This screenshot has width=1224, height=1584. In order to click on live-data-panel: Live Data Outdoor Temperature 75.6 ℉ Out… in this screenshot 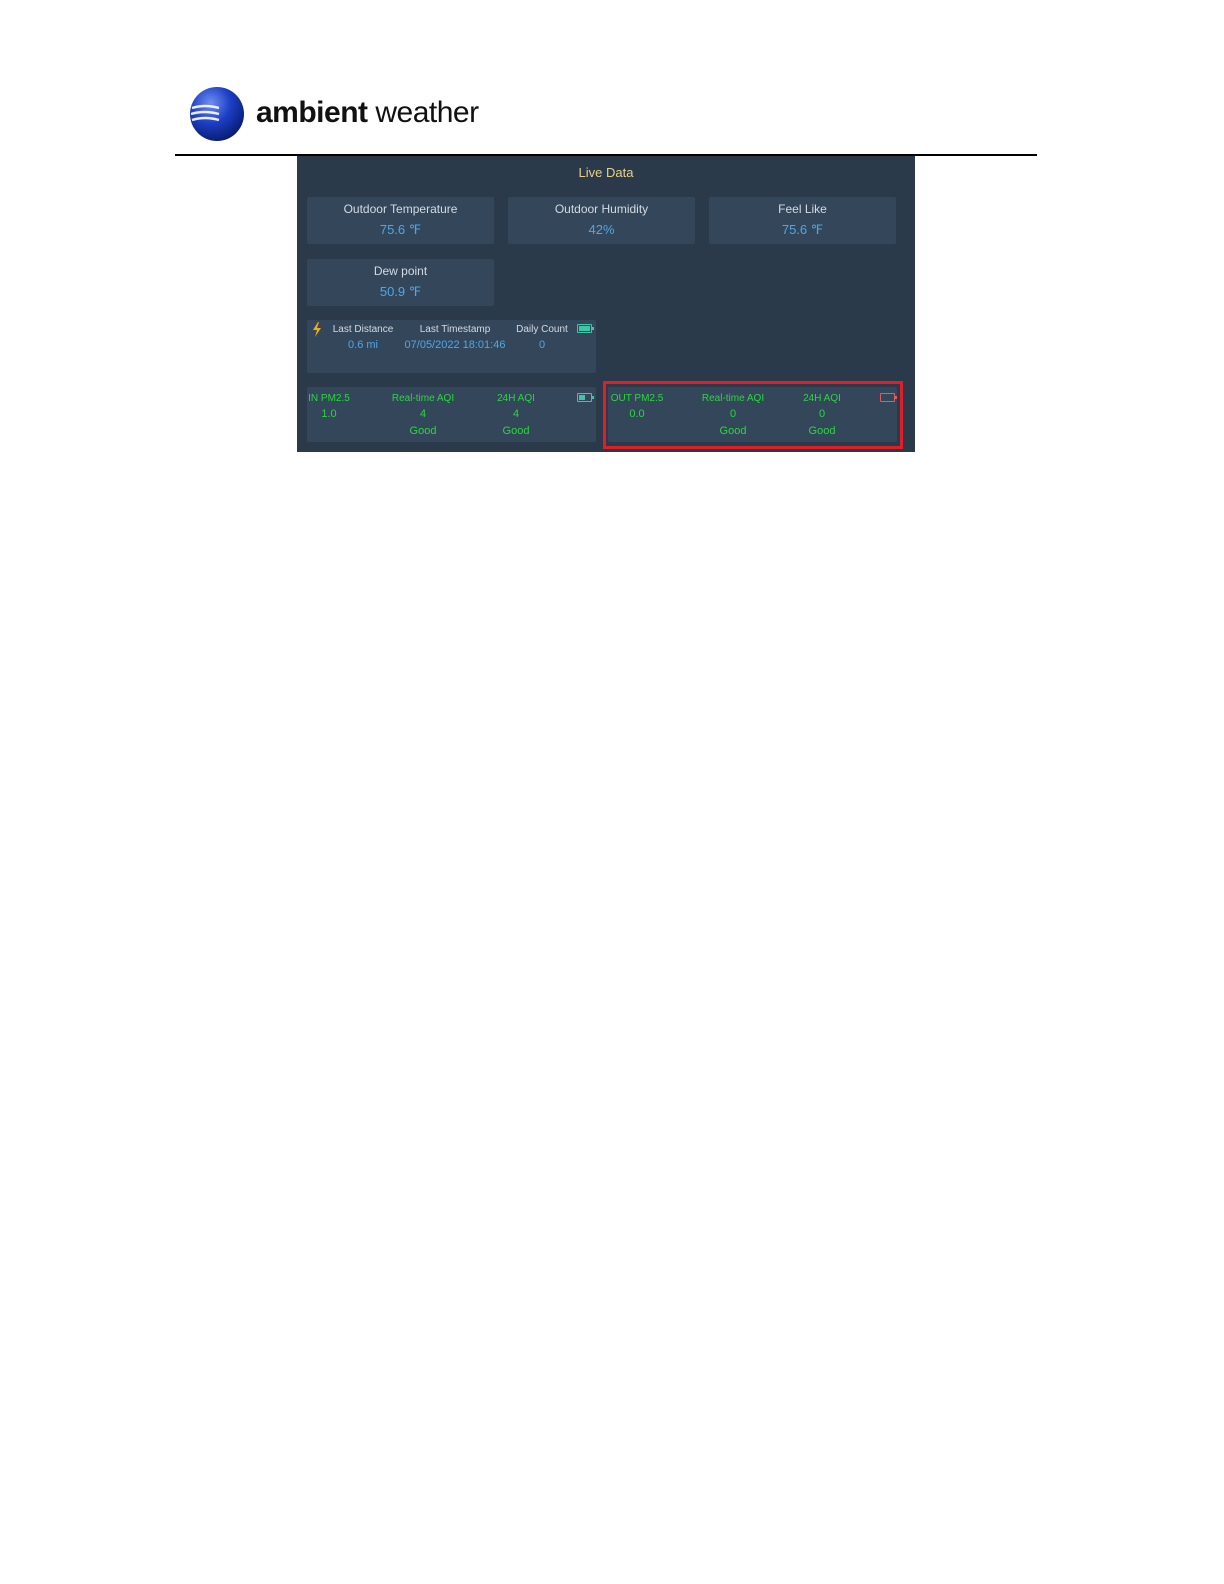, I will do `click(606, 304)`.